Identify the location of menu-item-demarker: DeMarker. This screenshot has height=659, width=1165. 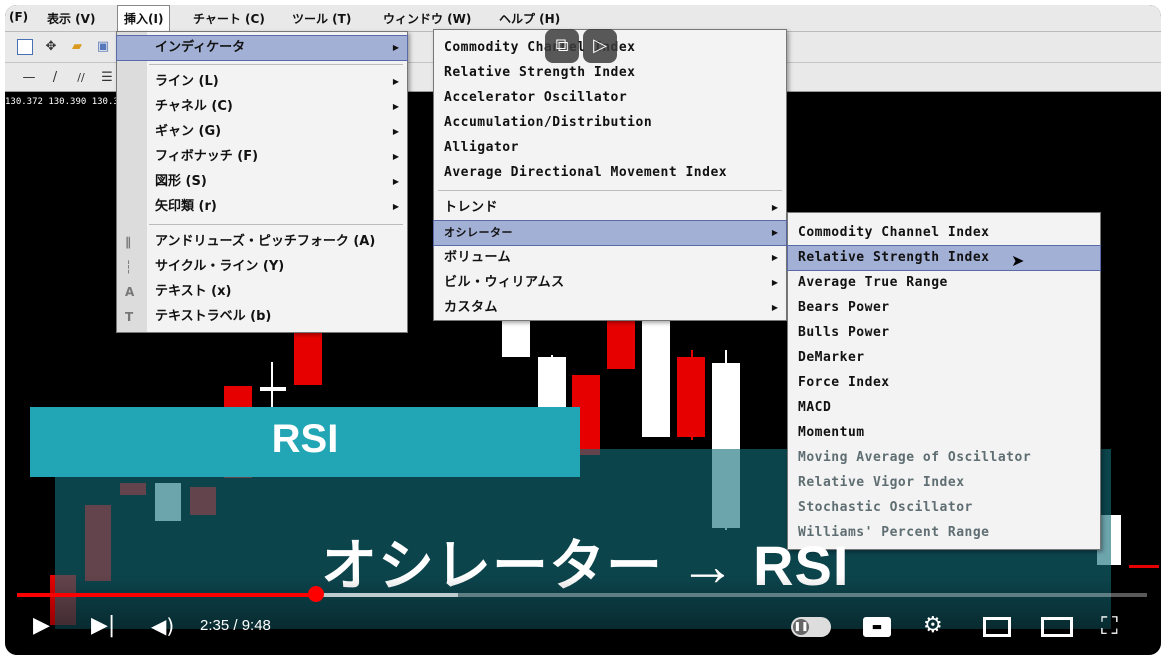
(944, 358).